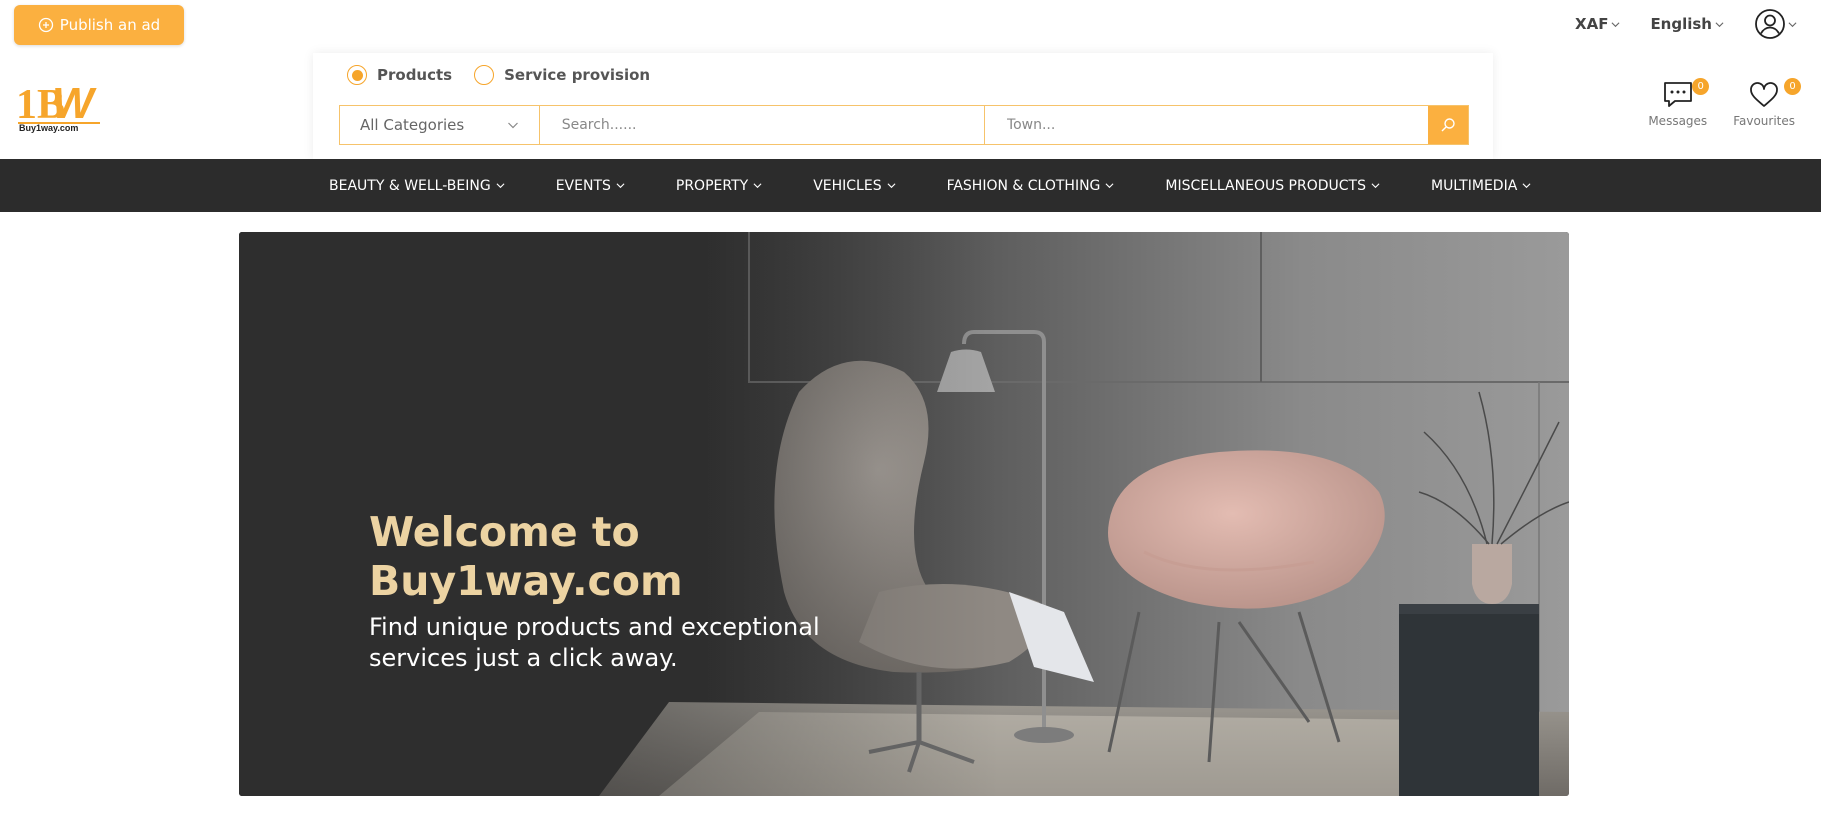 The height and width of the screenshot is (826, 1821). I want to click on radio-label: Service provision, so click(577, 75).